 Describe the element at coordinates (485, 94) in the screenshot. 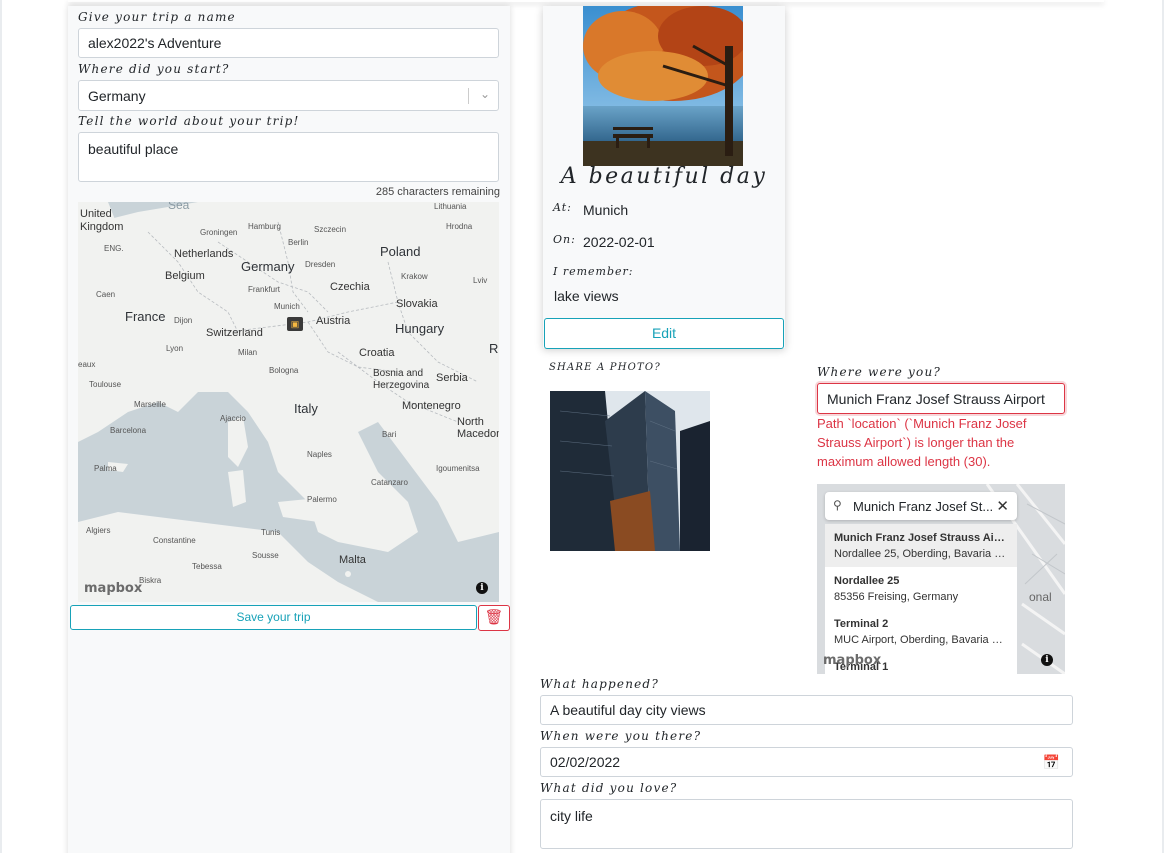

I see `chevron-down-icon: ⌄` at that location.